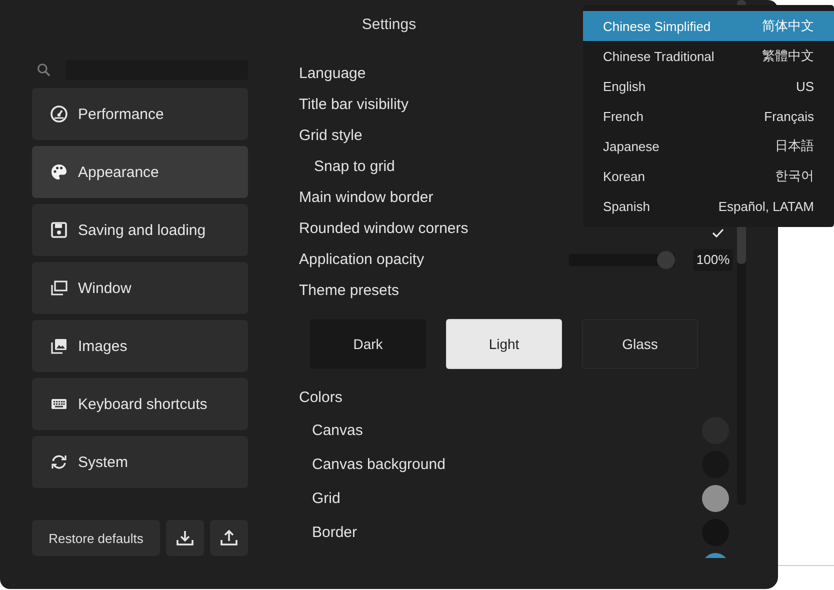 The image size is (834, 590). I want to click on window-title: Settings, so click(389, 25).